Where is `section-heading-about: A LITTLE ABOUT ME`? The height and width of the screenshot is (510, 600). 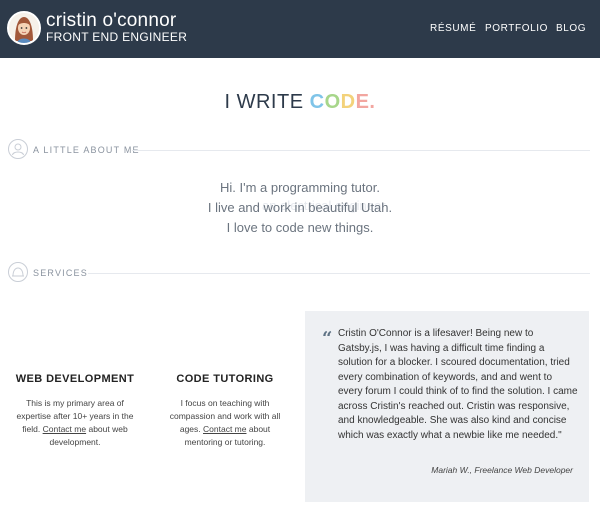 section-heading-about: A LITTLE ABOUT ME is located at coordinates (86, 150).